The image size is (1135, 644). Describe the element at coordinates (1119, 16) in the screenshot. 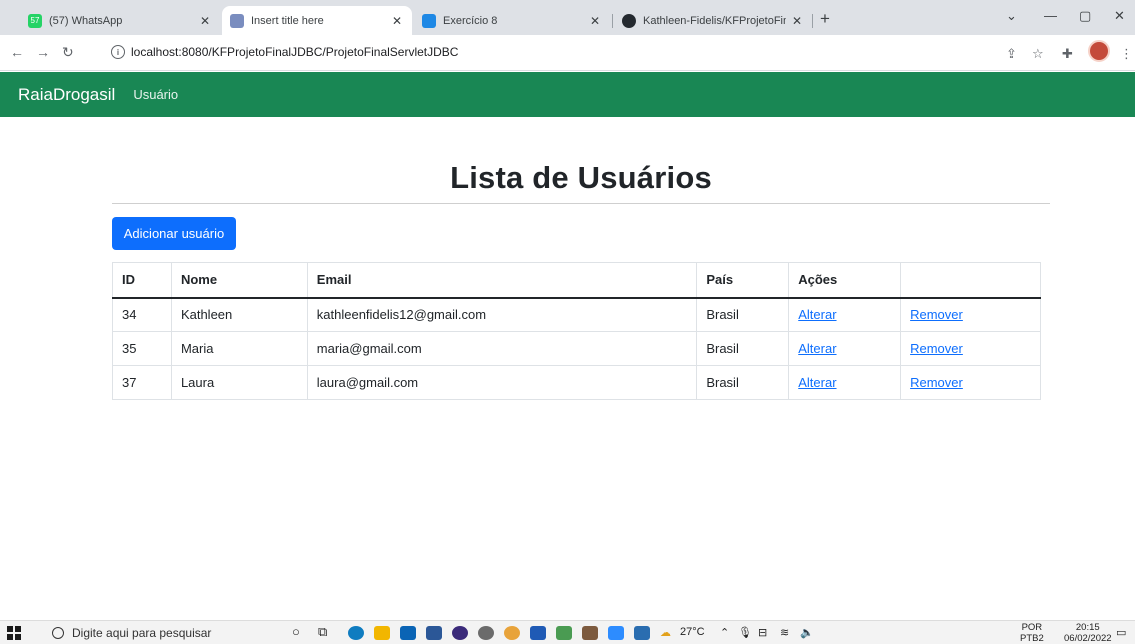

I see `close-window-icon: ✕` at that location.